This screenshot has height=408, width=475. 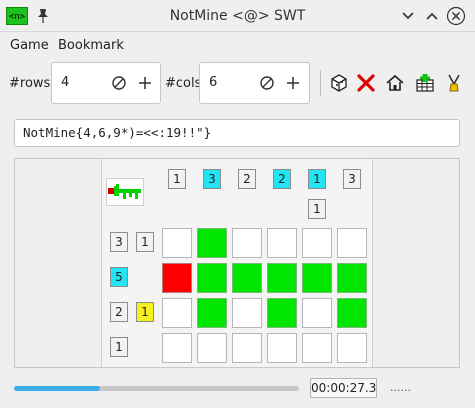 What do you see at coordinates (454, 83) in the screenshot?
I see `broom-icon` at bounding box center [454, 83].